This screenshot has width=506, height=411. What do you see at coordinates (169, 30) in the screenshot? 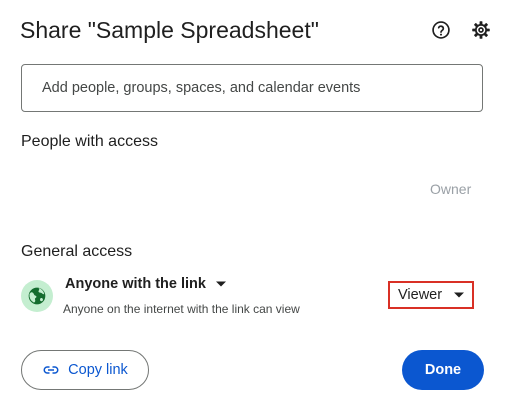
I see `dialog-title: Share "Sample Spreadsheet"` at bounding box center [169, 30].